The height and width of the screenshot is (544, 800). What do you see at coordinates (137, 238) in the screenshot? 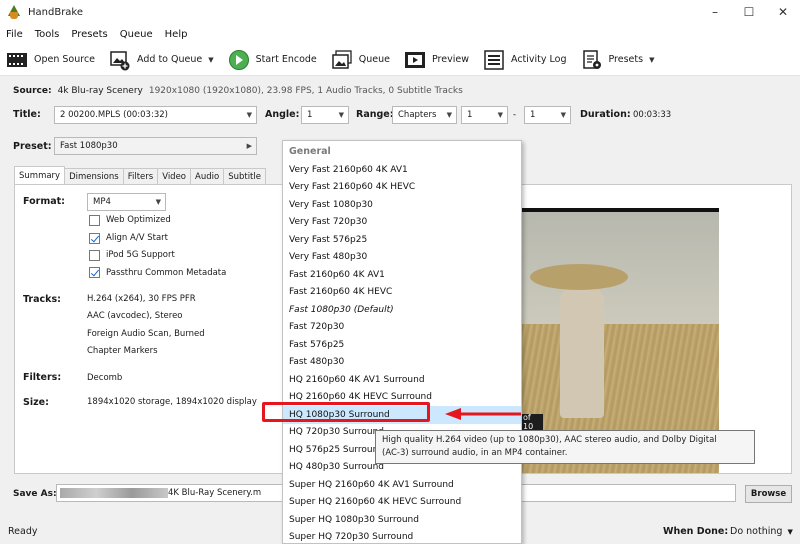
I see `align-av-start-label: Align A/V Start` at bounding box center [137, 238].